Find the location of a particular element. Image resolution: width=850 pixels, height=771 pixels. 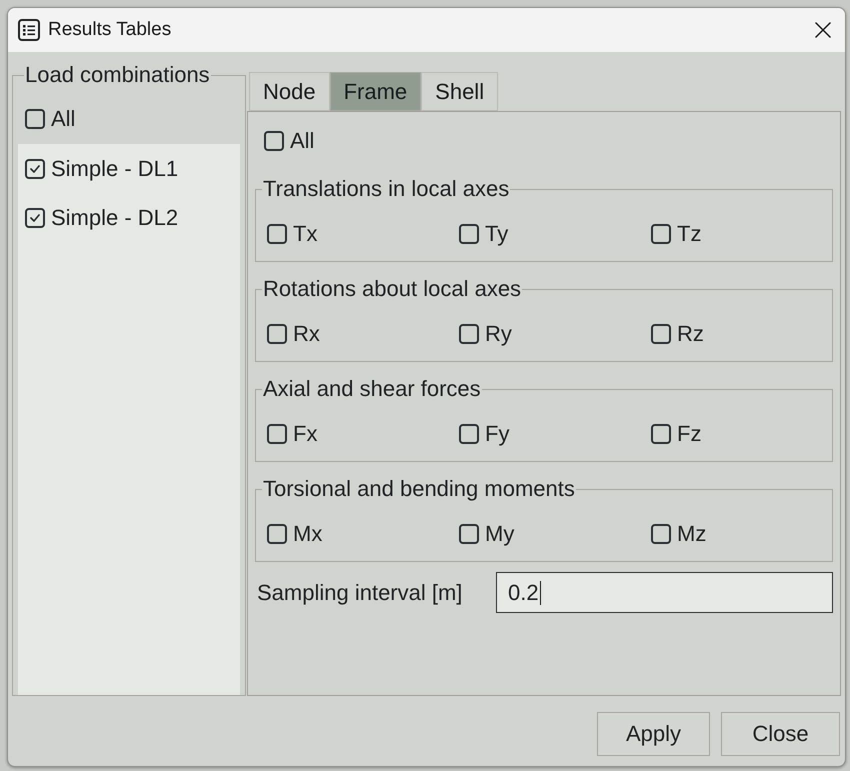

checkbox-label: Tx is located at coordinates (305, 234).